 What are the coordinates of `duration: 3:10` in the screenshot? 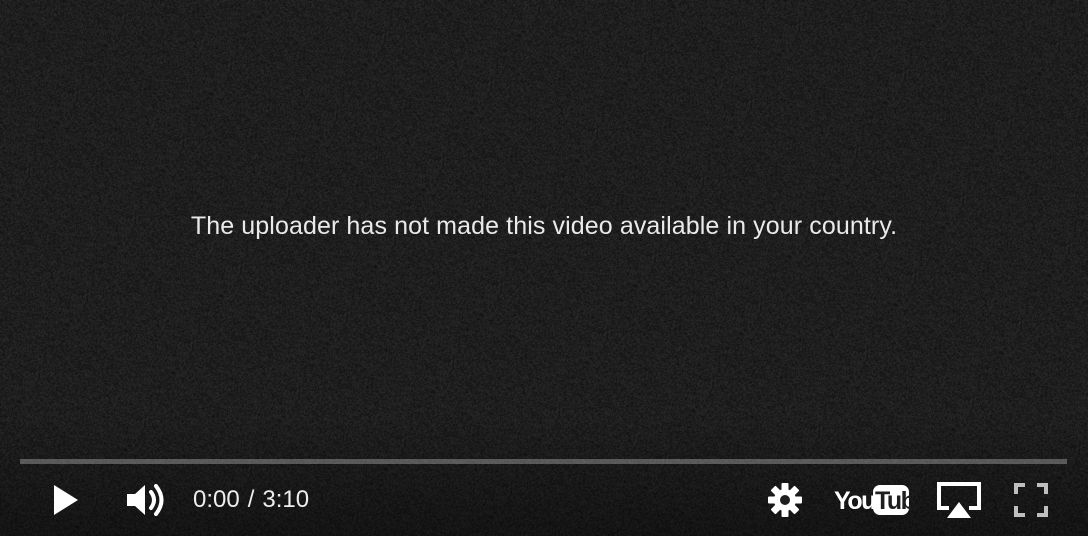 It's located at (286, 499).